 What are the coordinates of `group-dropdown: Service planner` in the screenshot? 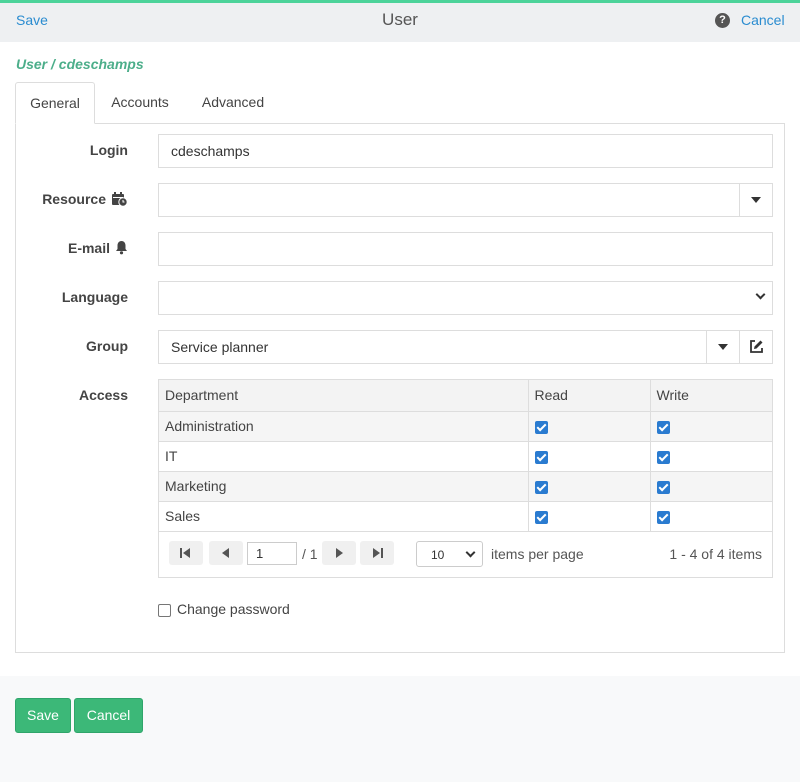 It's located at (465, 347).